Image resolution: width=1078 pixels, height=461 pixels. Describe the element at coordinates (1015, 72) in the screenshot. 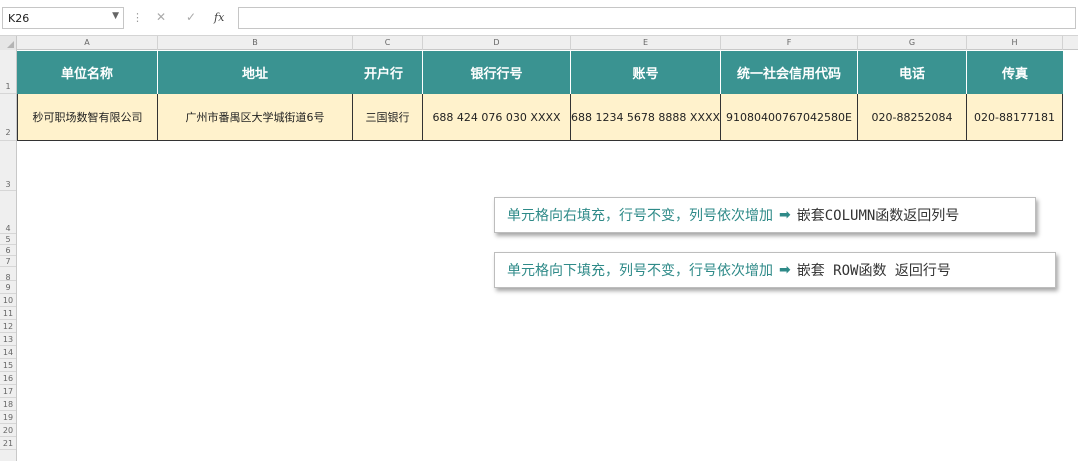

I see `header-cell-fax: 传真` at that location.